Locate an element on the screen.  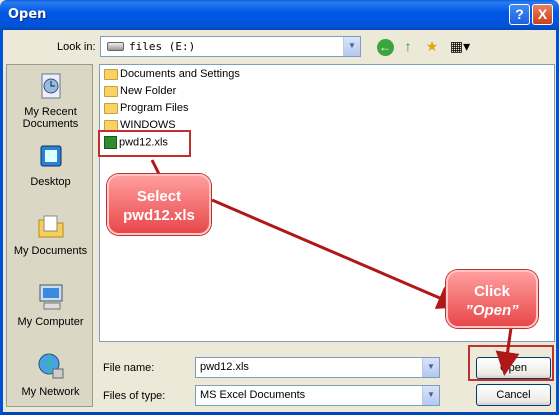
callout-line1: Select is located at coordinates (159, 196).